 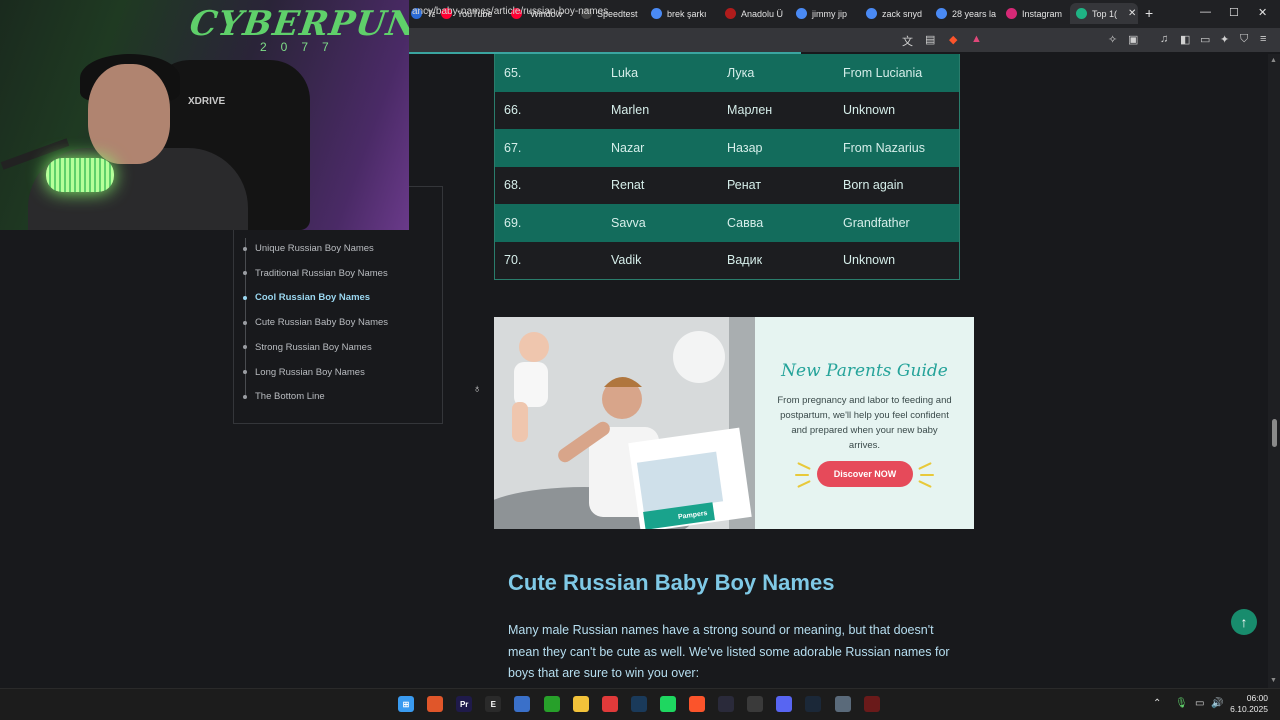 I want to click on toc-item-label: Long Russian Boy Names, so click(x=310, y=372).